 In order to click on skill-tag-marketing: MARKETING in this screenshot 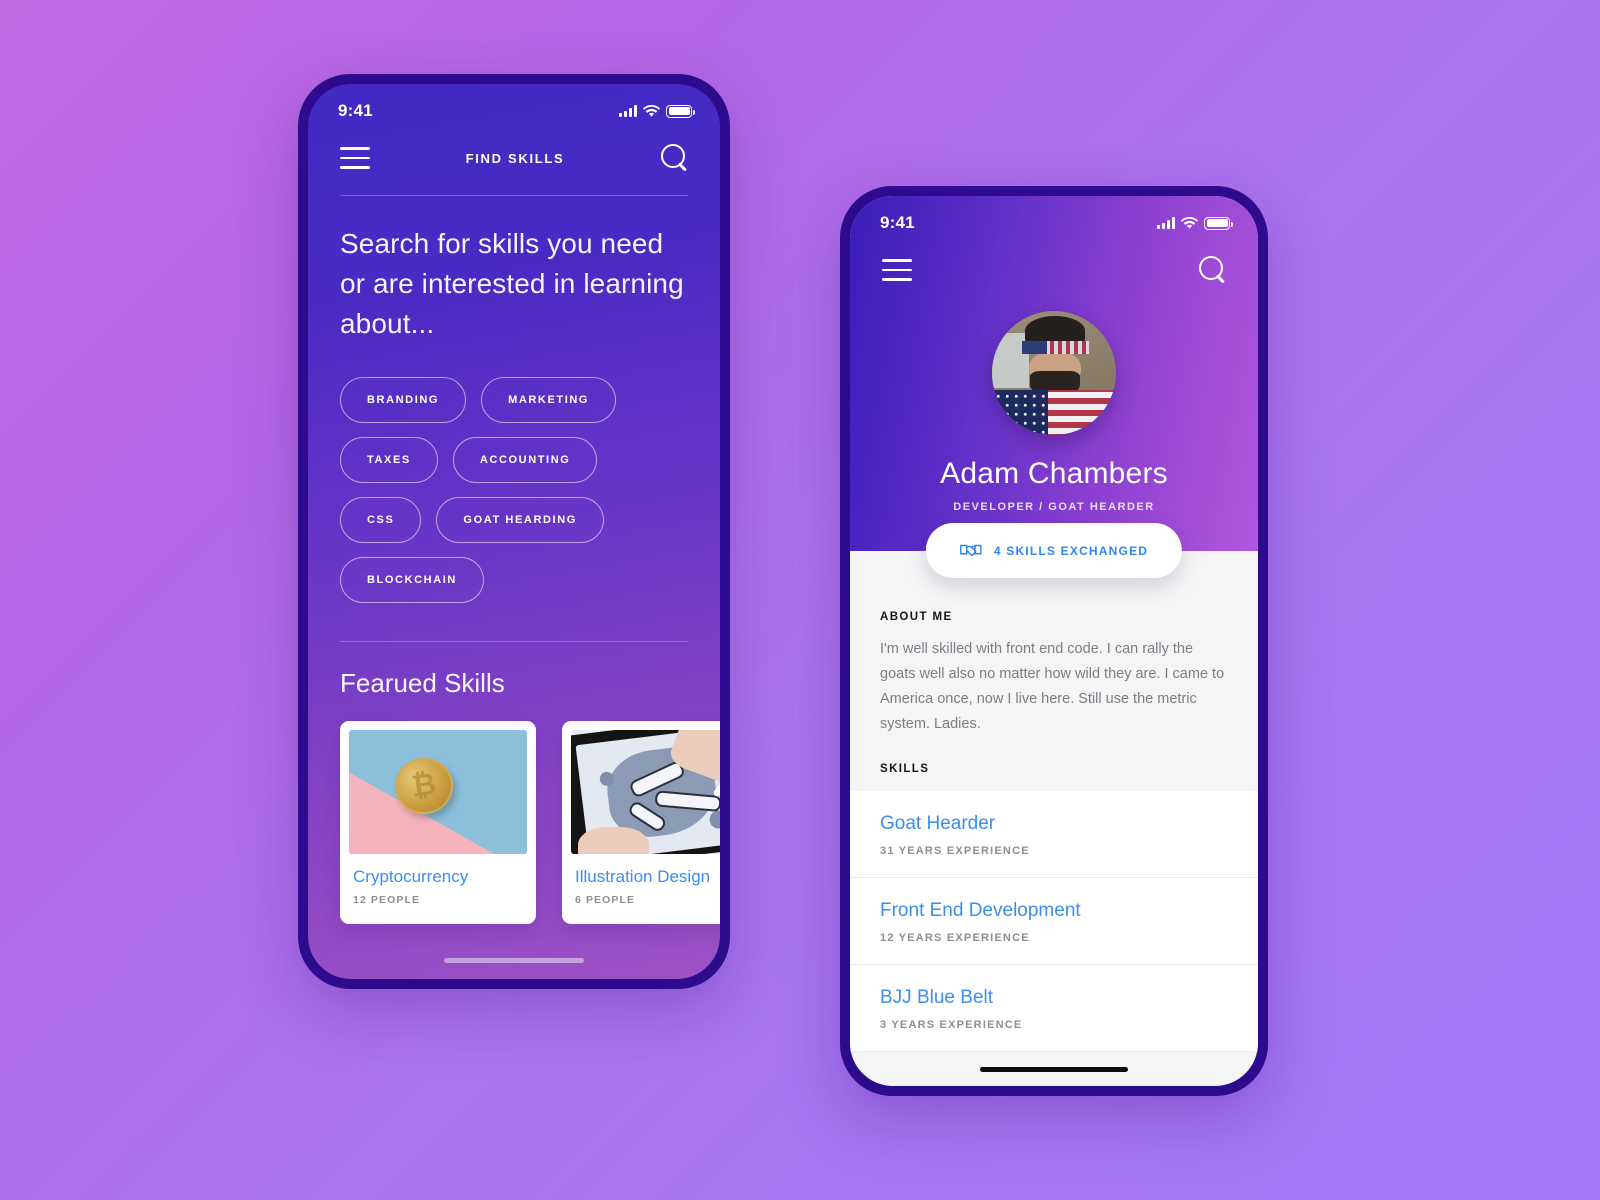, I will do `click(549, 400)`.